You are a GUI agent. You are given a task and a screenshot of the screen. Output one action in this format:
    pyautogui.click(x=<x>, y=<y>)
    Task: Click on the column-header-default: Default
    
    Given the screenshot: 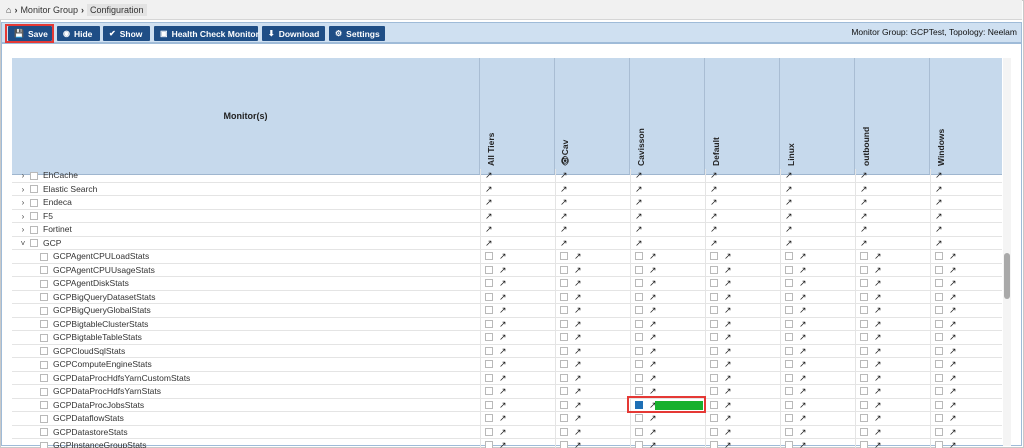 What is the action you would take?
    pyautogui.click(x=742, y=116)
    